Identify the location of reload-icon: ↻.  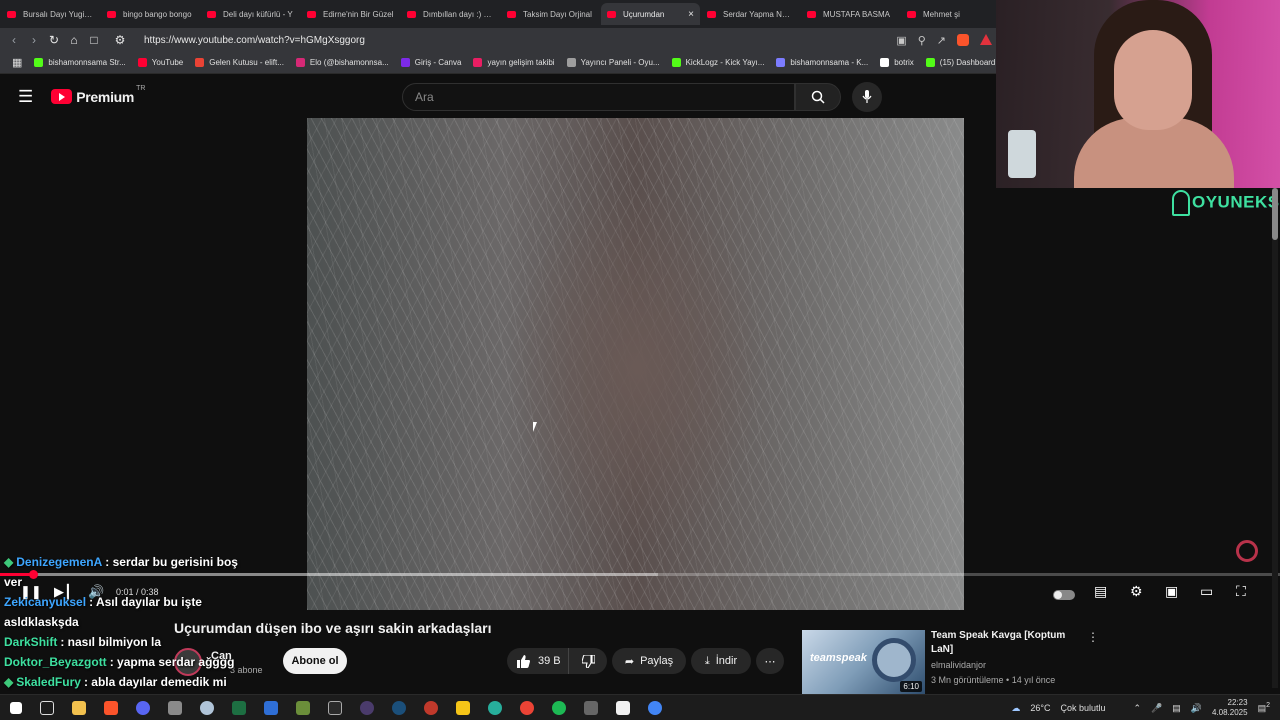
(54, 40).